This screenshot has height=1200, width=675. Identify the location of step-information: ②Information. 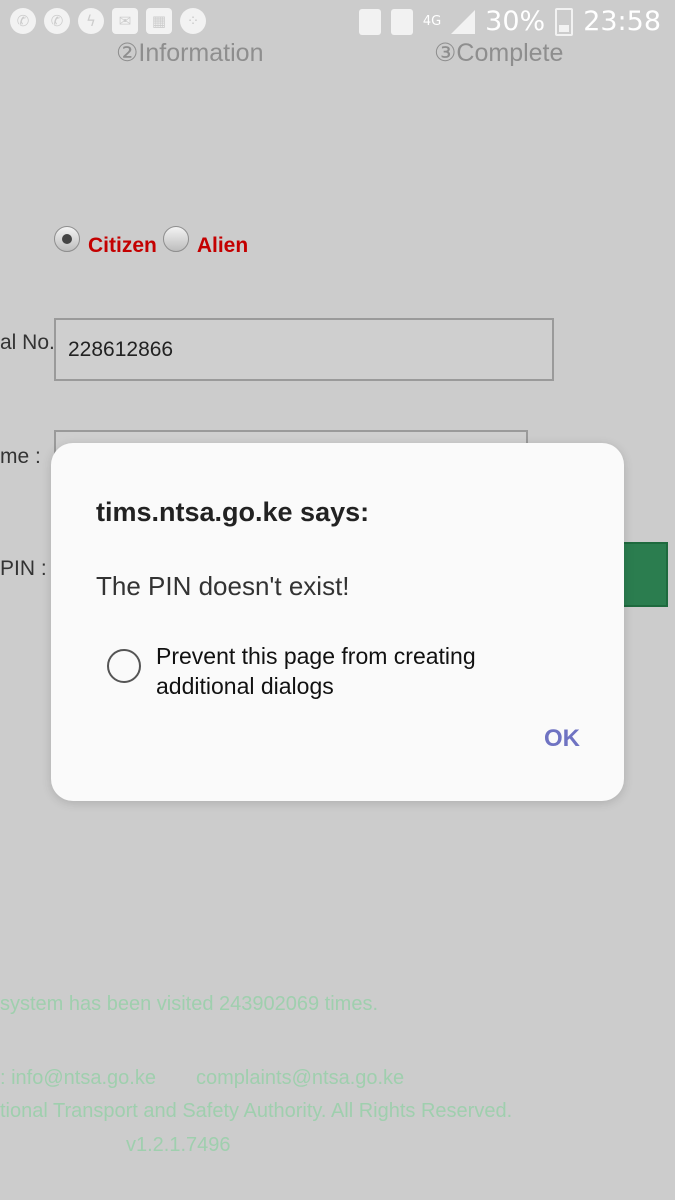
(190, 53).